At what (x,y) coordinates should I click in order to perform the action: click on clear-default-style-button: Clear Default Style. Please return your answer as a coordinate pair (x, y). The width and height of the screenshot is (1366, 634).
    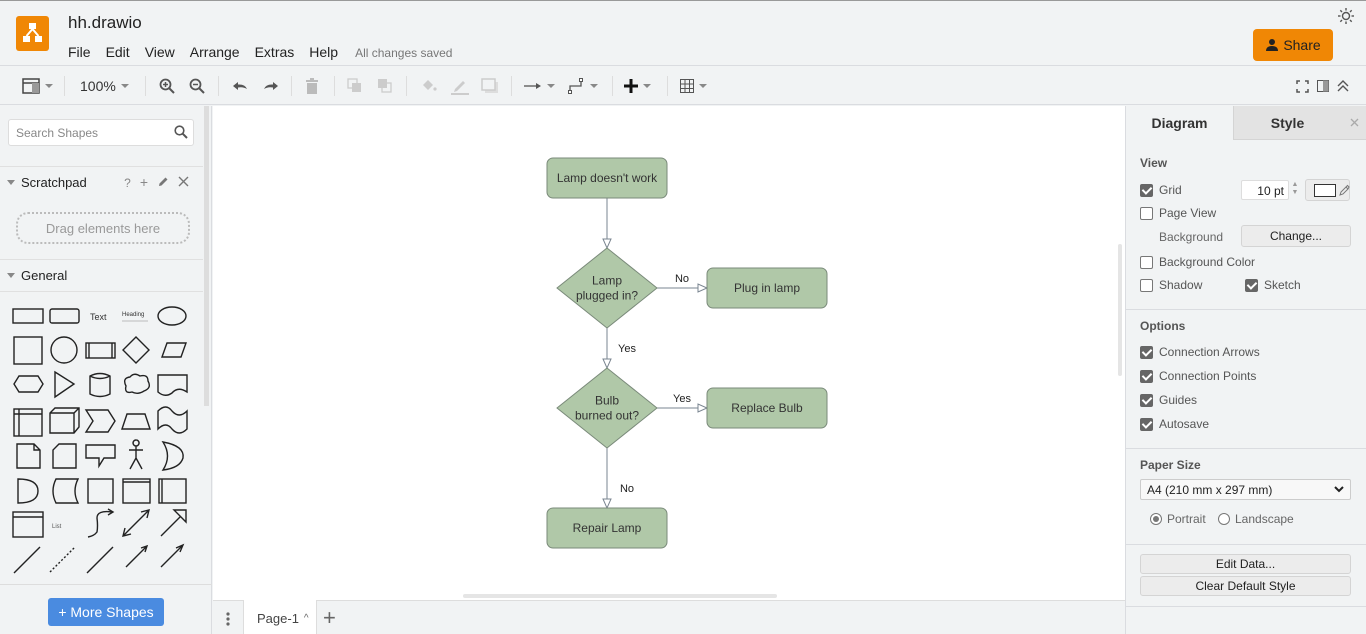
    Looking at the image, I should click on (1245, 586).